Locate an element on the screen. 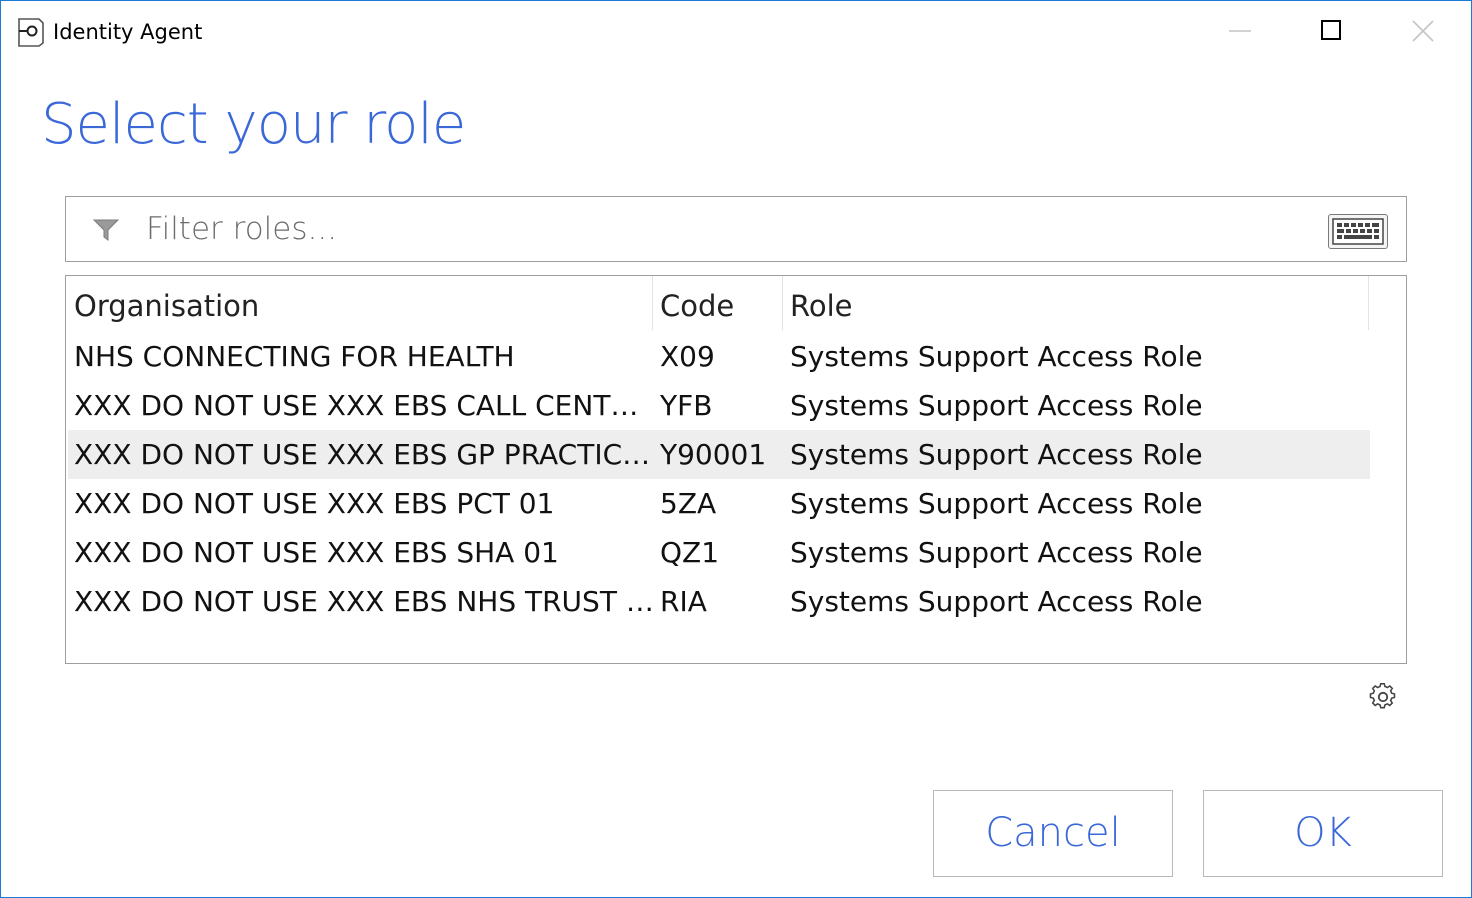  title-bar: Identity Agent is located at coordinates (736, 31).